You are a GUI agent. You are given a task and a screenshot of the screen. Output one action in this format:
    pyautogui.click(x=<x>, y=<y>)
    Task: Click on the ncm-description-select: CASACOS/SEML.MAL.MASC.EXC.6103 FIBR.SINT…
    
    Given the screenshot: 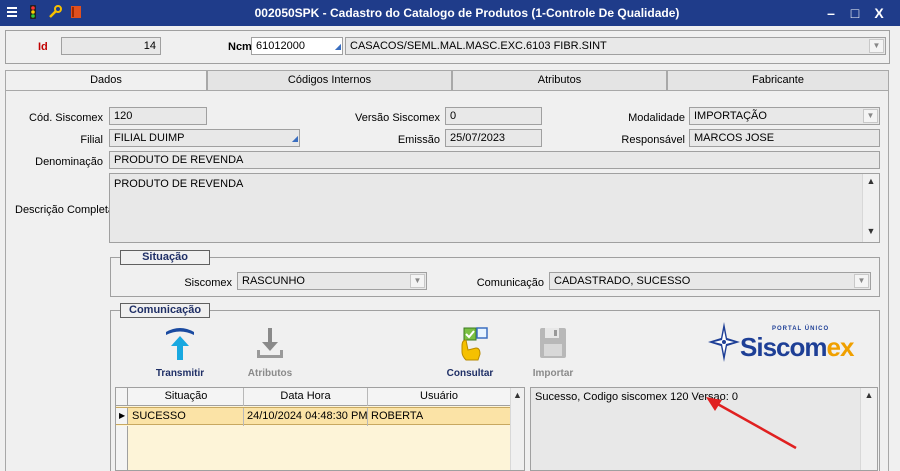 What is the action you would take?
    pyautogui.click(x=615, y=46)
    